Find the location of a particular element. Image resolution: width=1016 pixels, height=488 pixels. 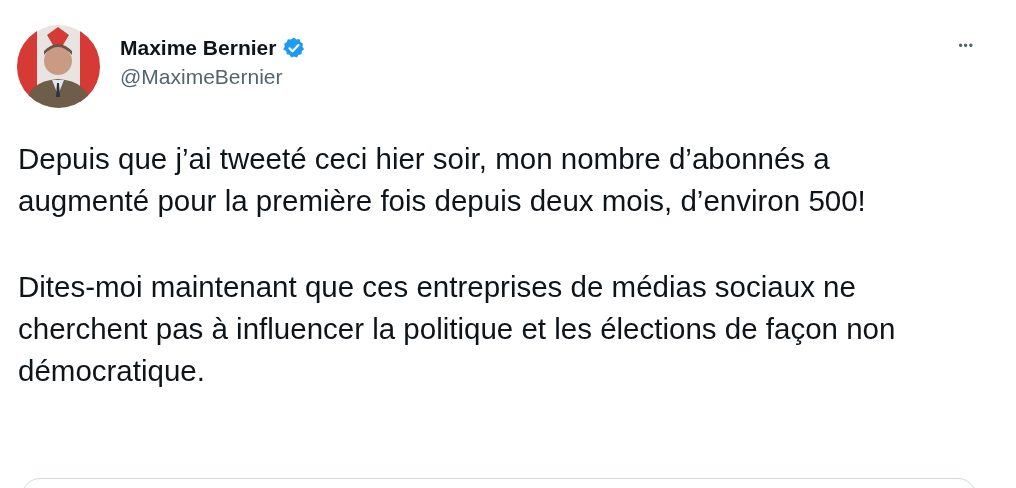

more-button: ••• is located at coordinates (966, 46).